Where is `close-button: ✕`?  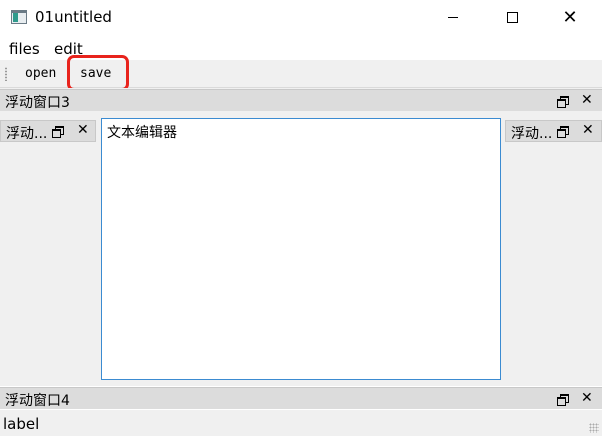
close-button: ✕ is located at coordinates (570, 17).